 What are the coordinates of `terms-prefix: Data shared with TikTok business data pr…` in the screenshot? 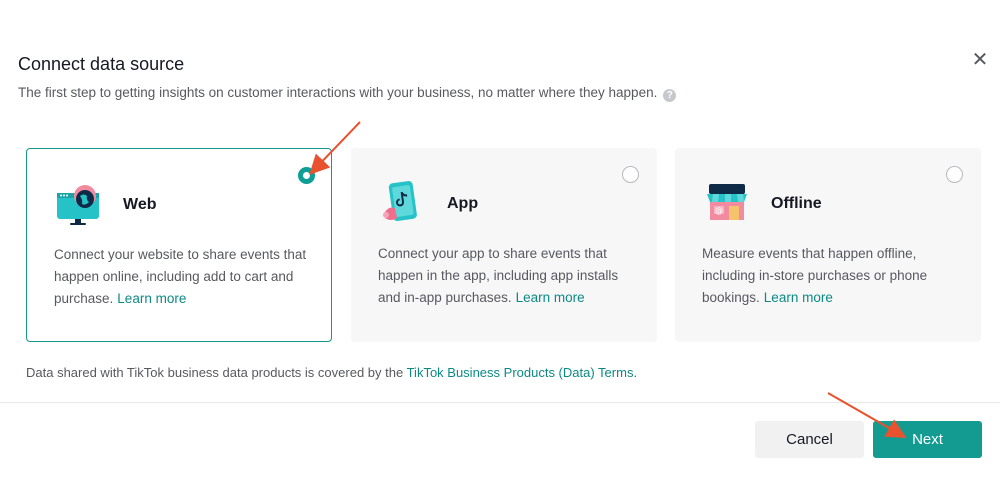 It's located at (215, 372).